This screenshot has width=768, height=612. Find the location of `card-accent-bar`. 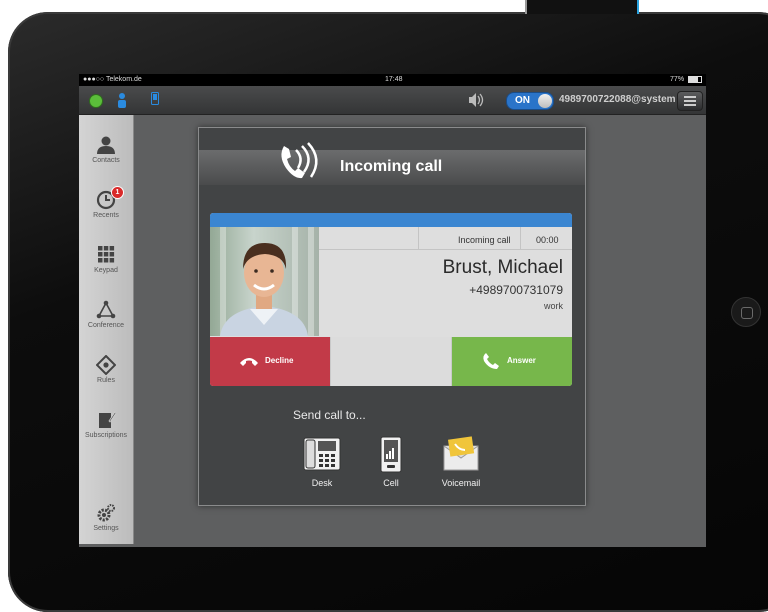

card-accent-bar is located at coordinates (391, 220).